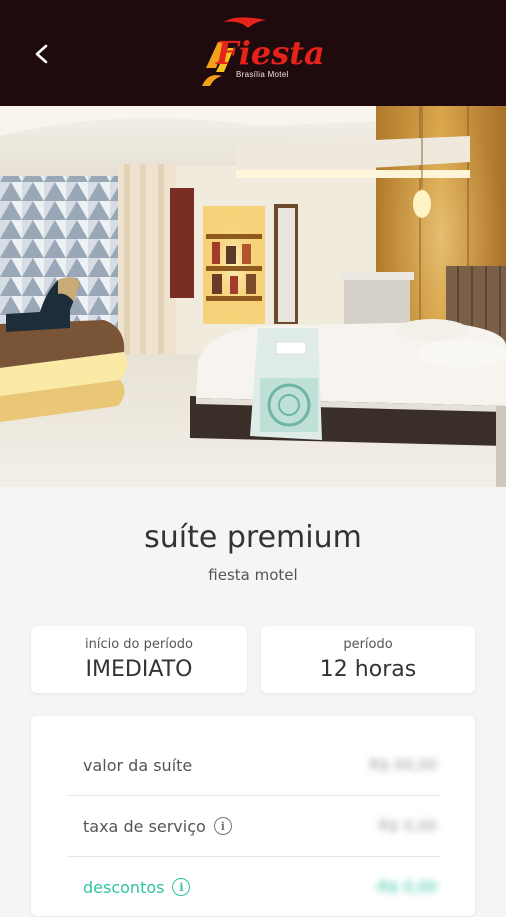  Describe the element at coordinates (144, 826) in the screenshot. I see `pricing-row-label: taxa de serviço` at that location.